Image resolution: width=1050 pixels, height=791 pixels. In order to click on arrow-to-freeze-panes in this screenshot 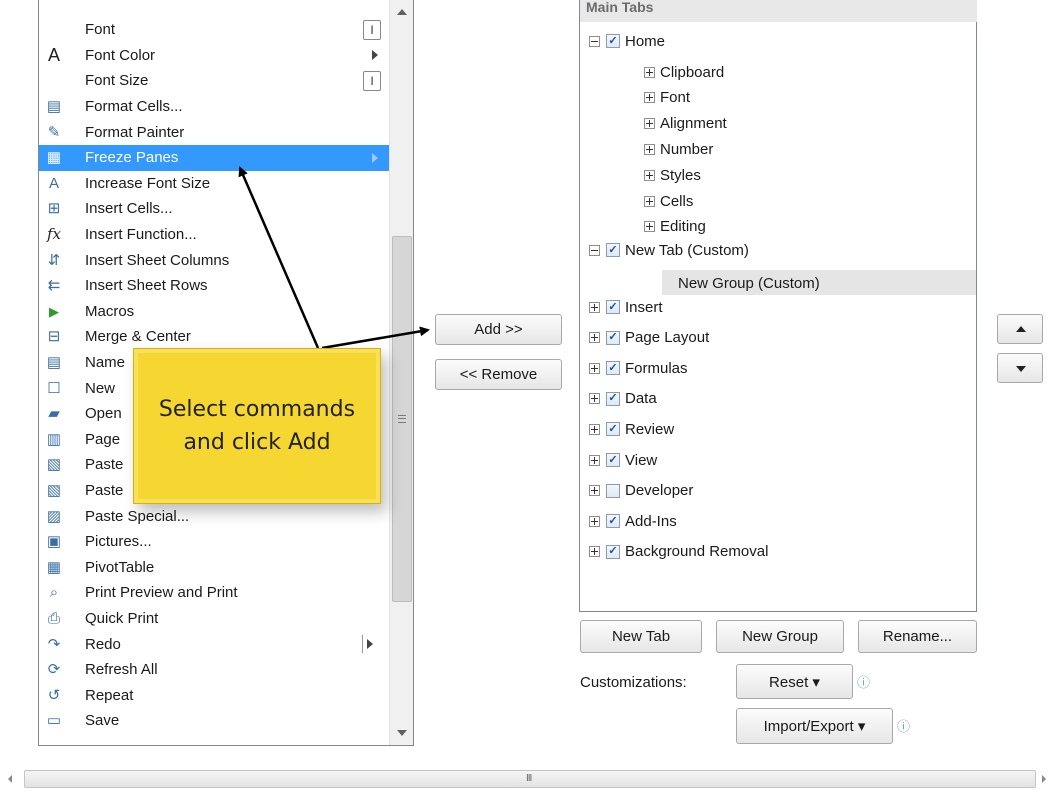, I will do `click(279, 257)`.